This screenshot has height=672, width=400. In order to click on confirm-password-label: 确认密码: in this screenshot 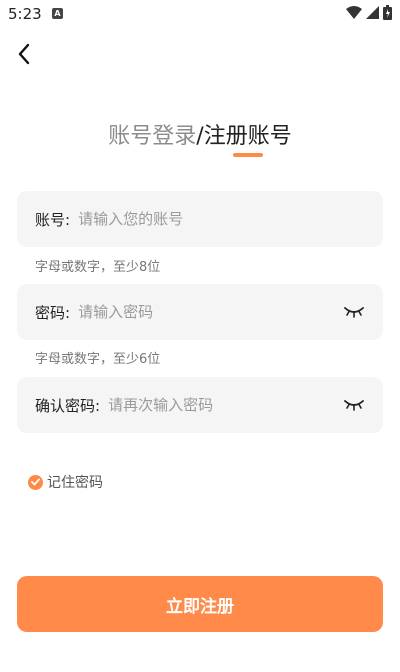, I will do `click(68, 405)`.